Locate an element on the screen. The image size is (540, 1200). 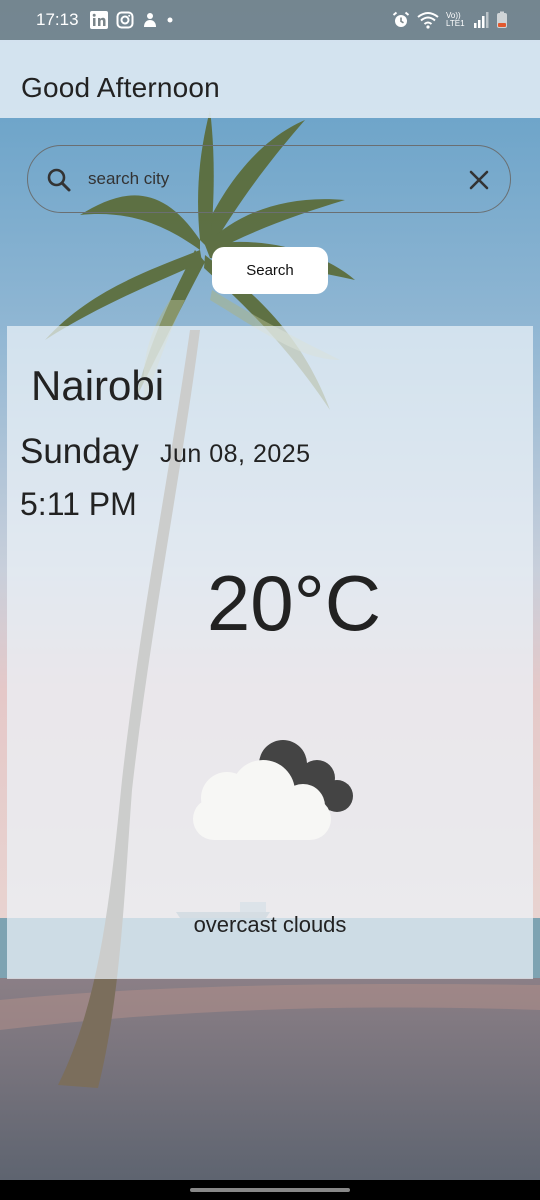
date: Jun 08, 2025 is located at coordinates (235, 454).